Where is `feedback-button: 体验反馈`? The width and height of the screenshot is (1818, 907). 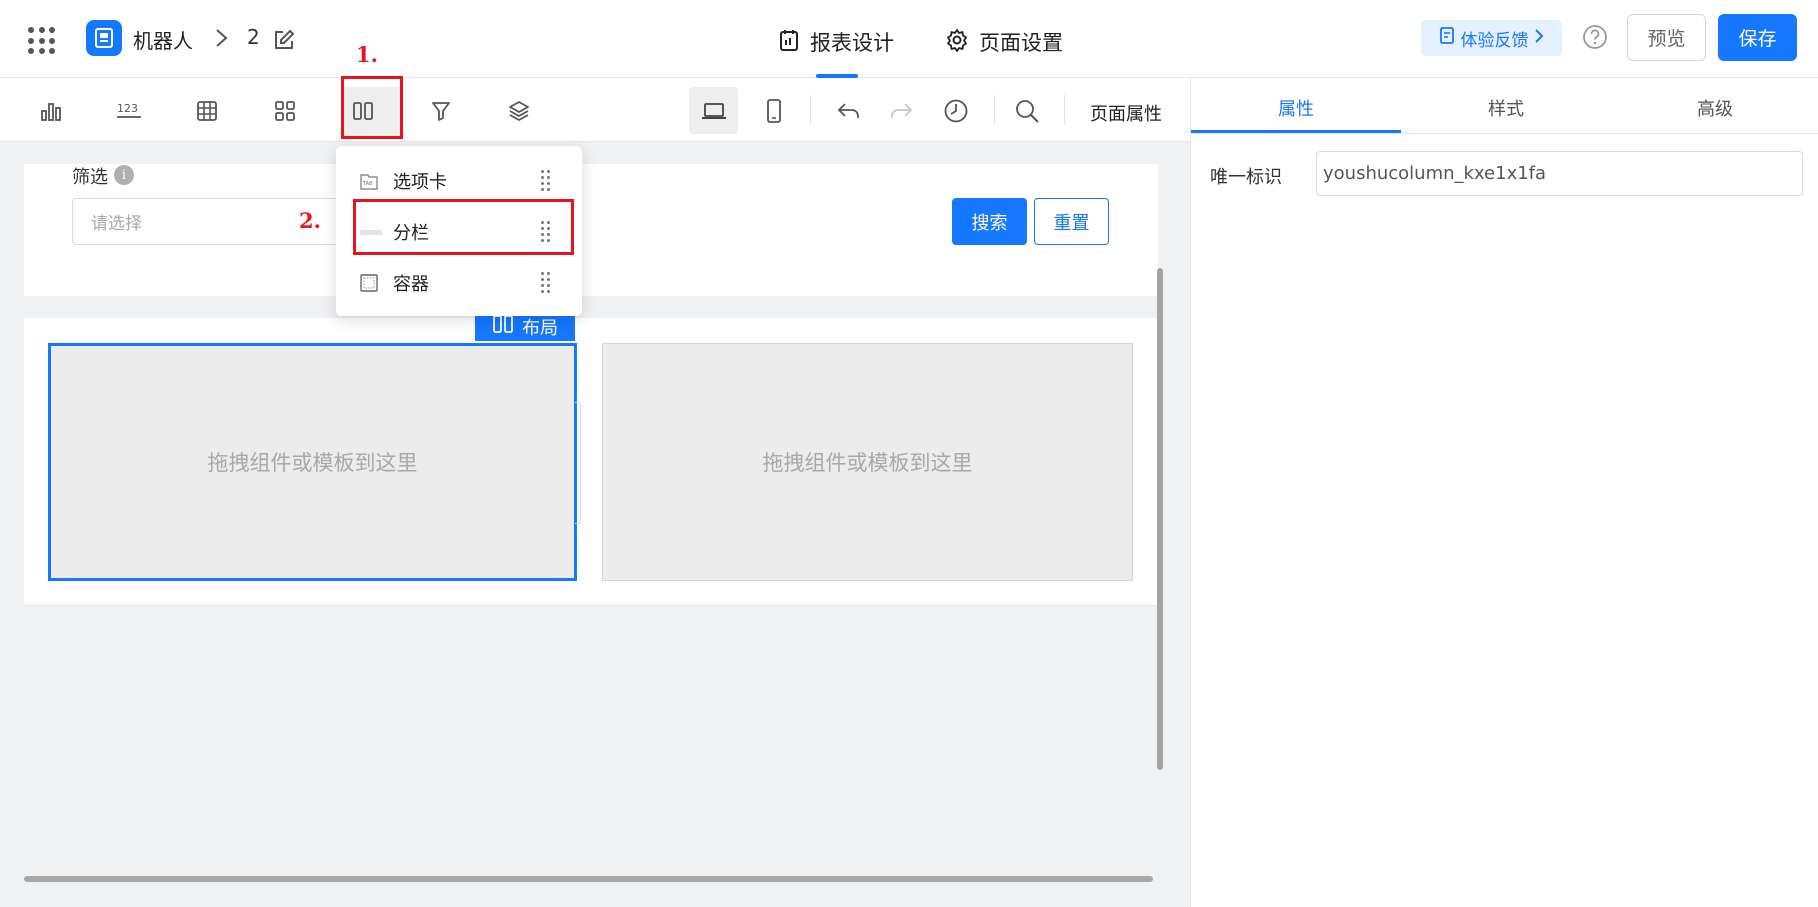 feedback-button: 体验反馈 is located at coordinates (1491, 38).